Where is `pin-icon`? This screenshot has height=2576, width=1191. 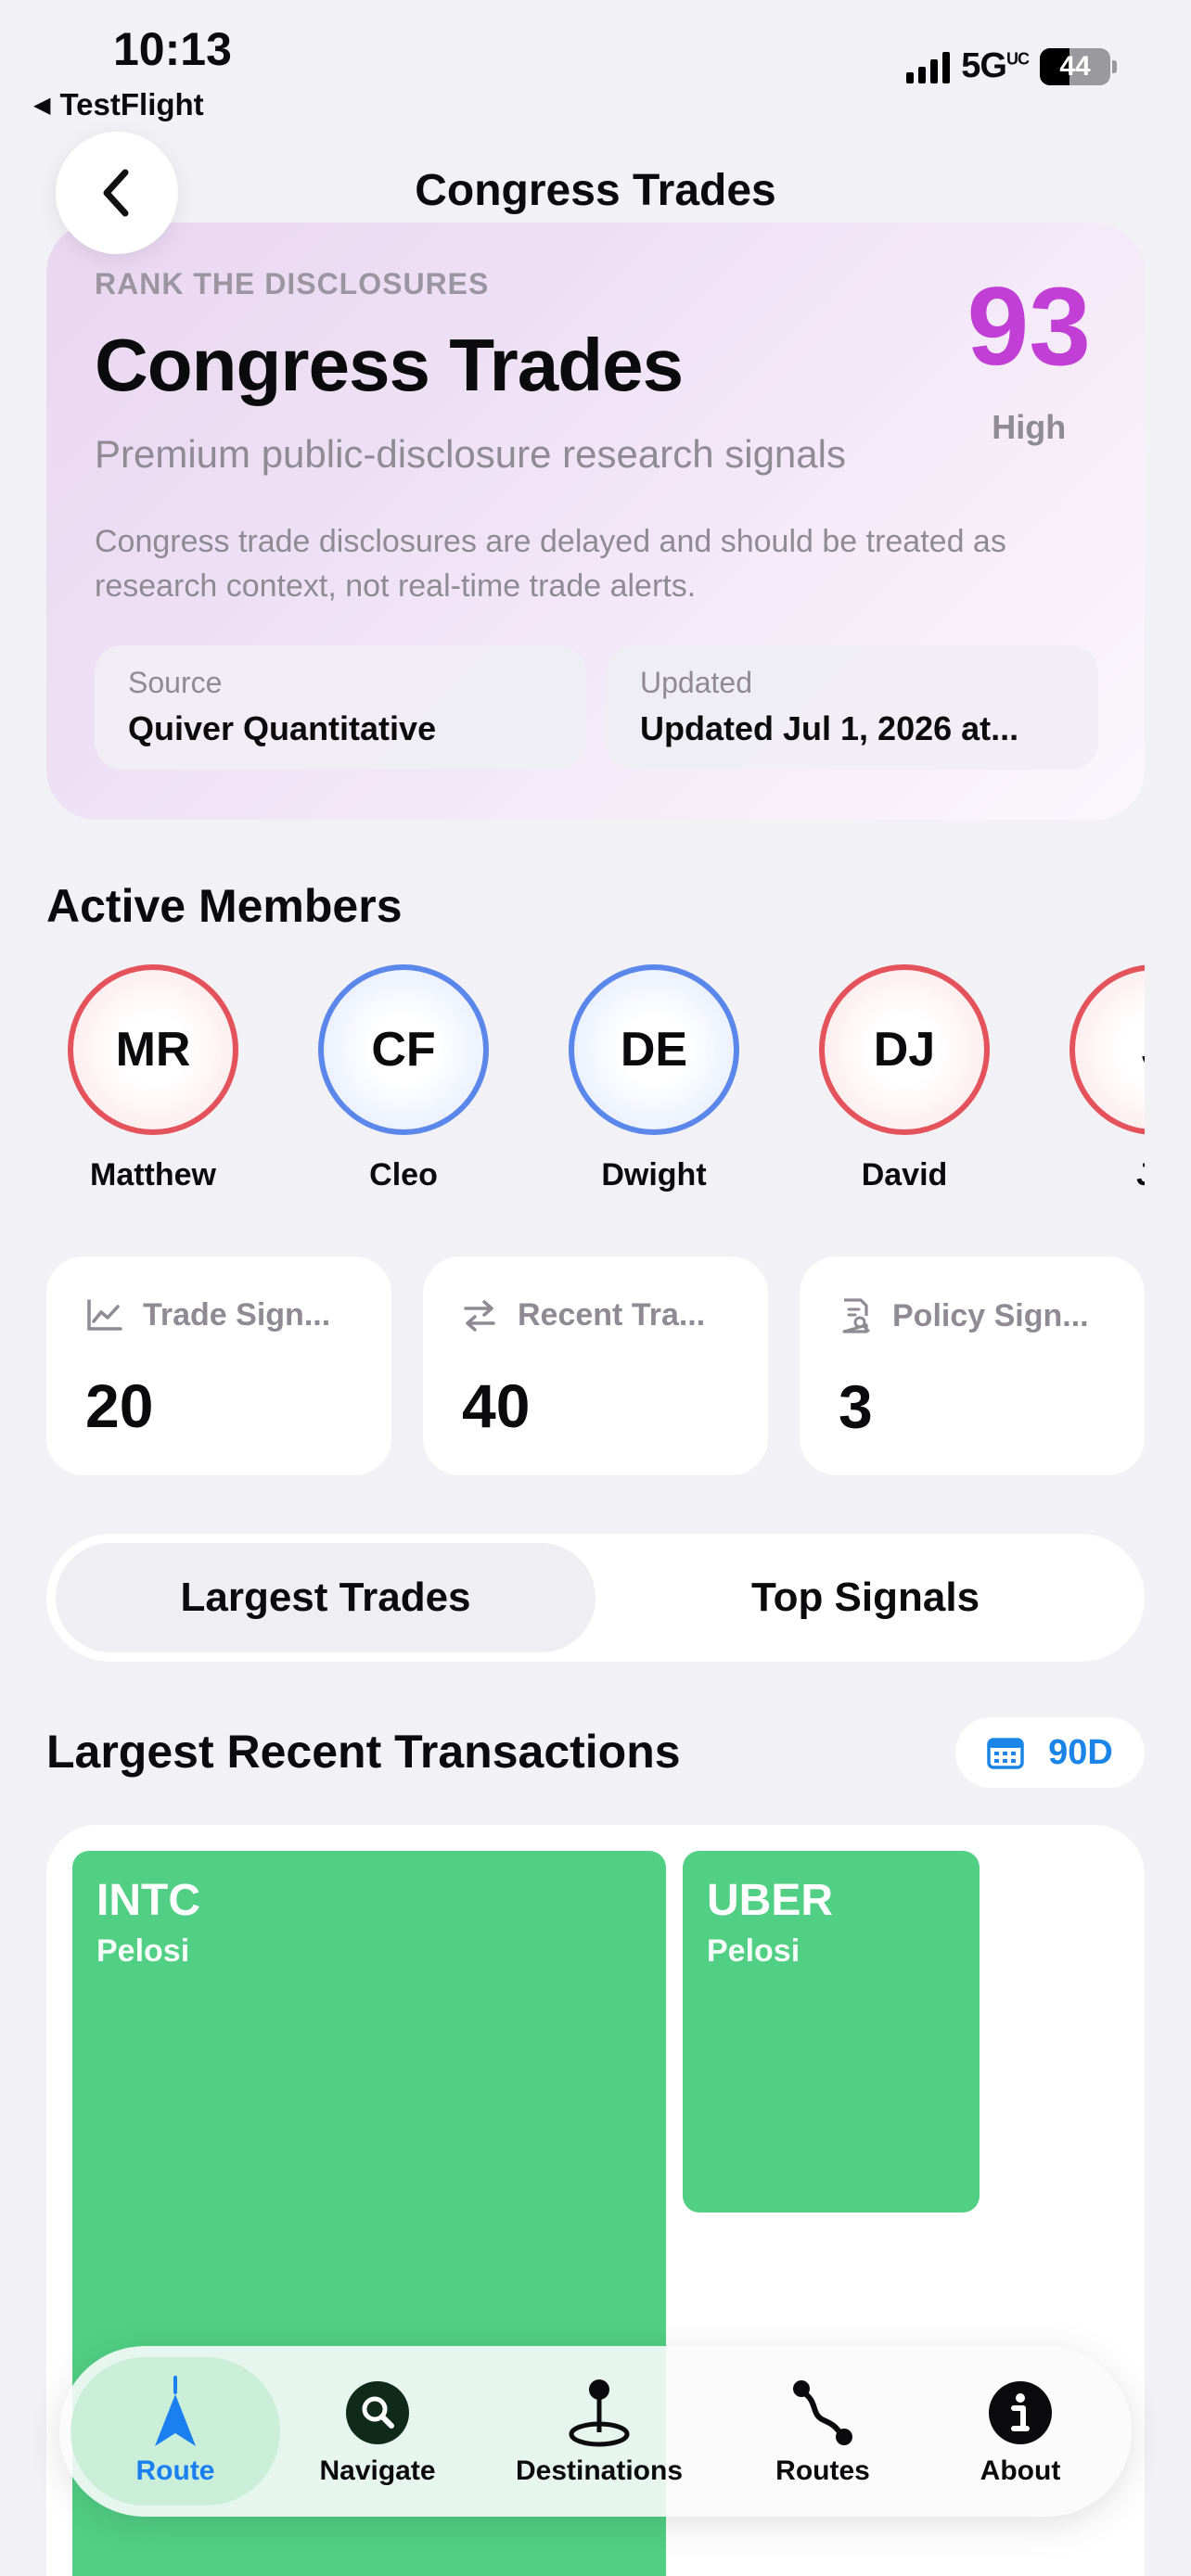 pin-icon is located at coordinates (599, 2413).